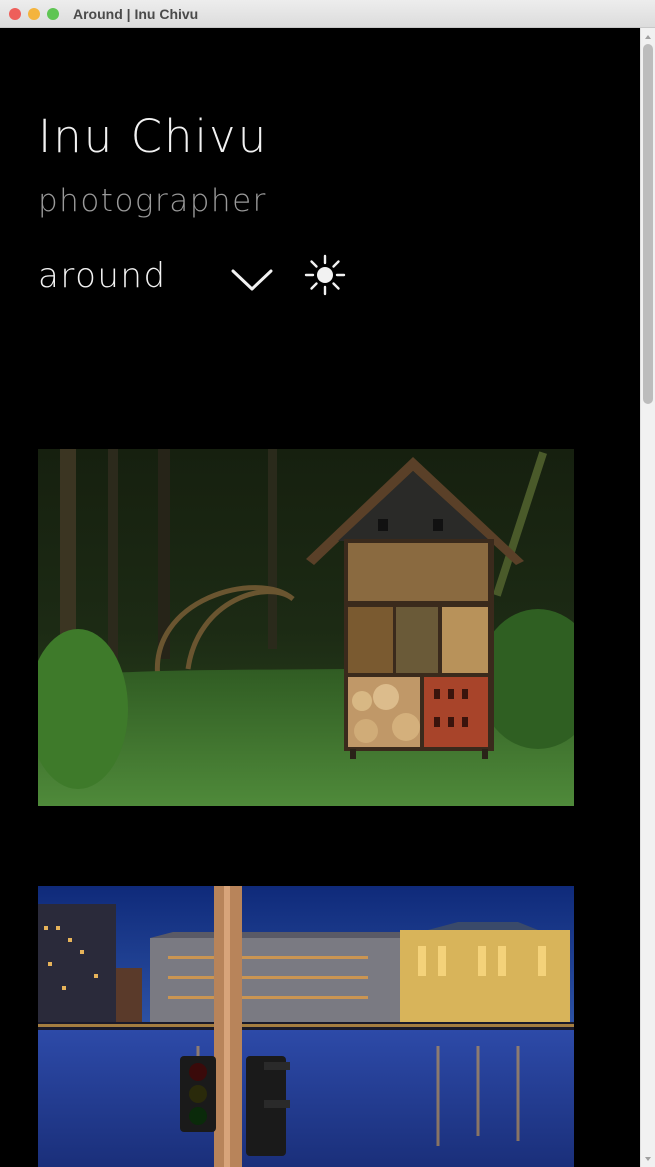 This screenshot has width=655, height=1167. What do you see at coordinates (34, 14) in the screenshot?
I see `window-minimize-button` at bounding box center [34, 14].